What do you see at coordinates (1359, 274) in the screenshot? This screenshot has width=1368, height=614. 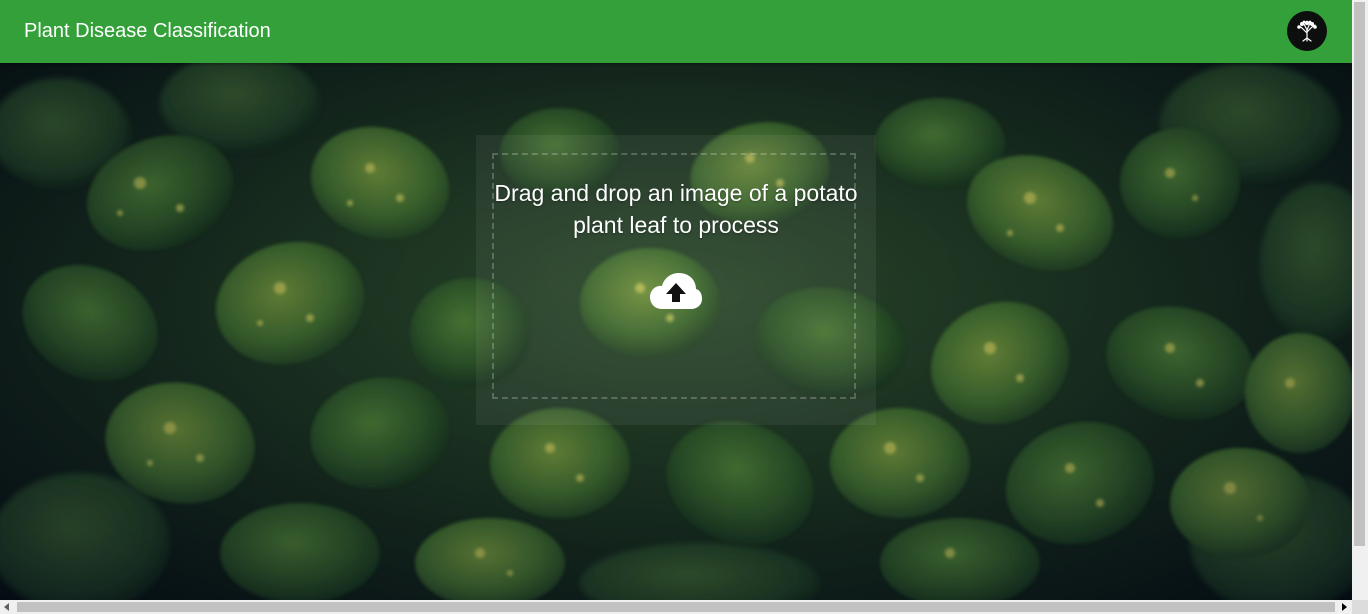 I see `vertical-scrollbar-thumb` at bounding box center [1359, 274].